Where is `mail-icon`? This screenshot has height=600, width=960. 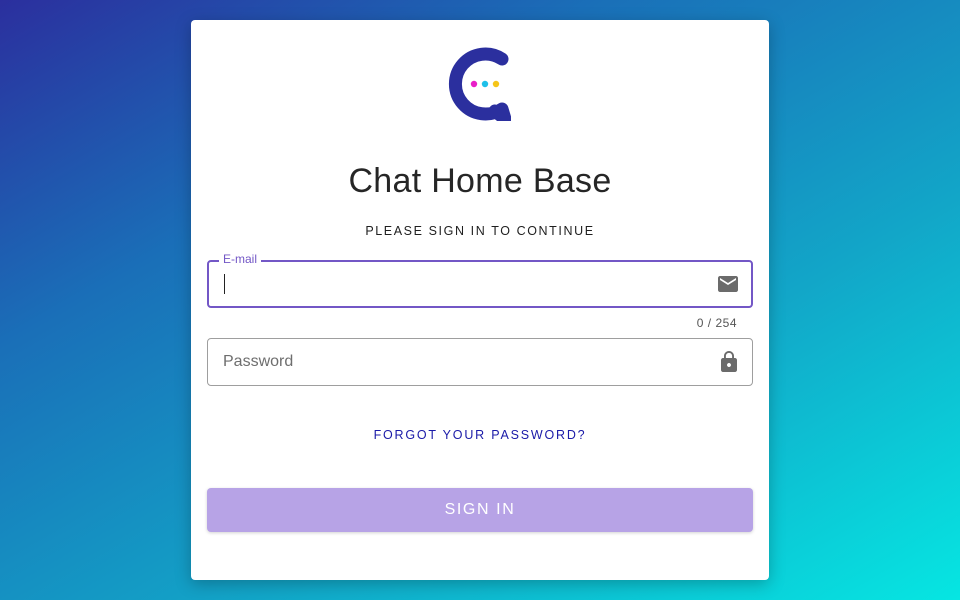
mail-icon is located at coordinates (728, 284).